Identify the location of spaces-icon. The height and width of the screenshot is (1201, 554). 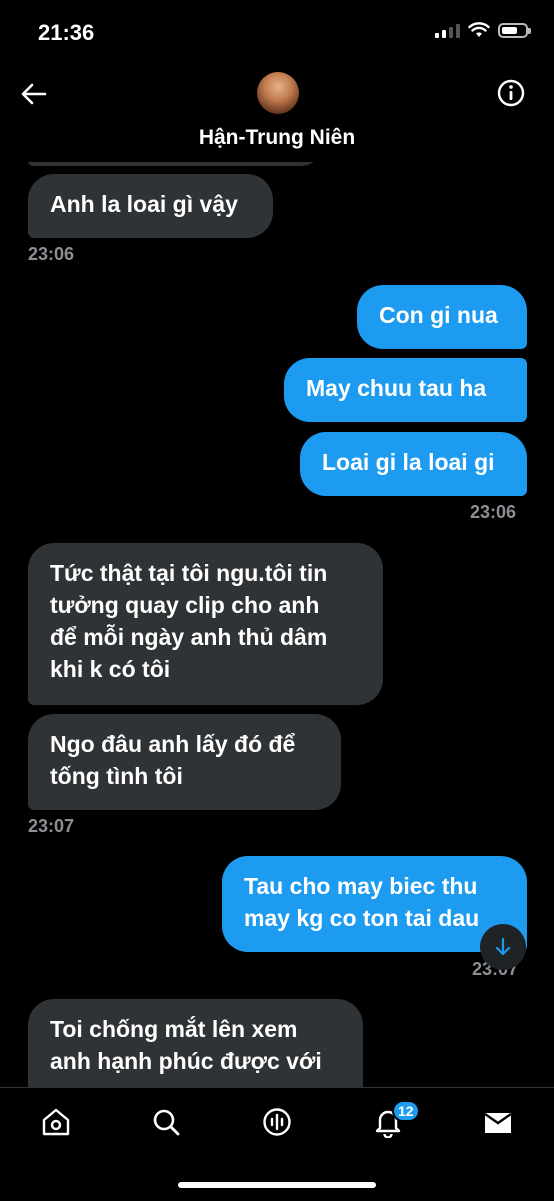
(277, 1122).